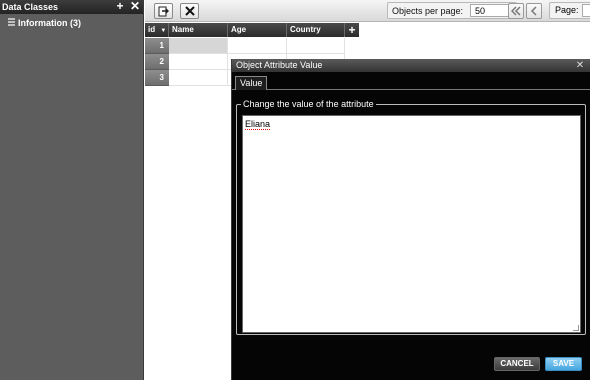 The width and height of the screenshot is (590, 380). What do you see at coordinates (517, 364) in the screenshot?
I see `cancel-button: CANCEL` at bounding box center [517, 364].